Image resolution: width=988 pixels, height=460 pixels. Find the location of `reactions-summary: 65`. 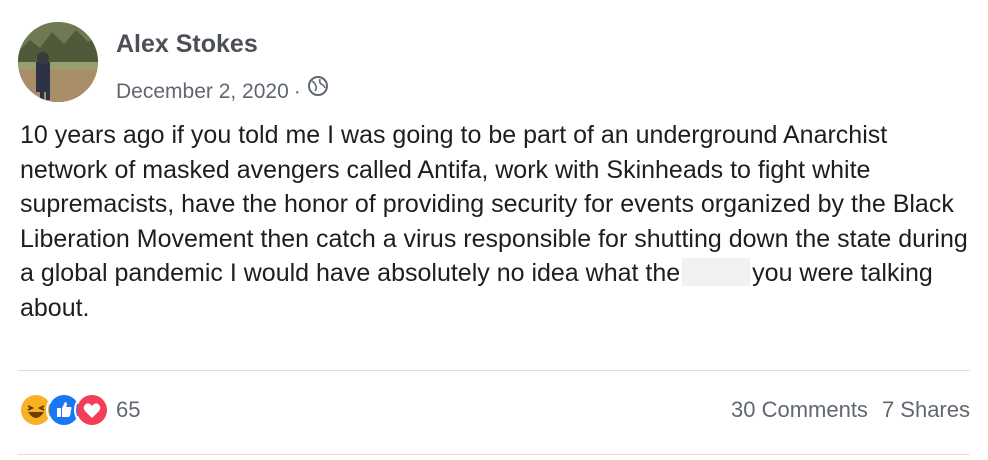

reactions-summary: 65 is located at coordinates (79, 410).